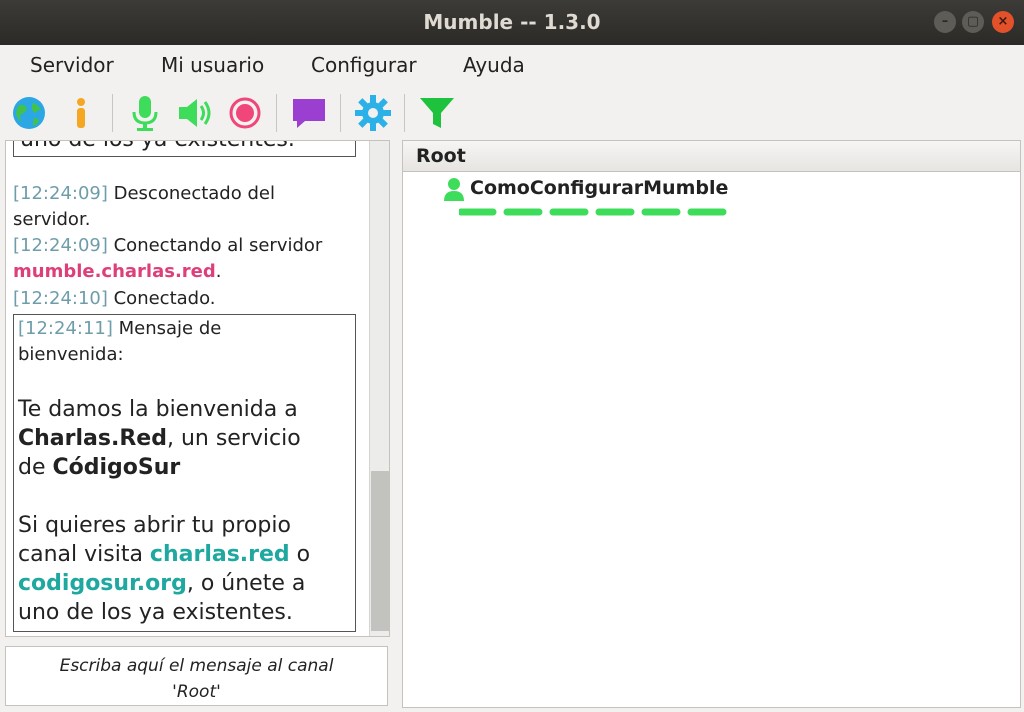 This screenshot has height=712, width=1024. Describe the element at coordinates (72, 65) in the screenshot. I see `menu-servidor: Servidor` at that location.